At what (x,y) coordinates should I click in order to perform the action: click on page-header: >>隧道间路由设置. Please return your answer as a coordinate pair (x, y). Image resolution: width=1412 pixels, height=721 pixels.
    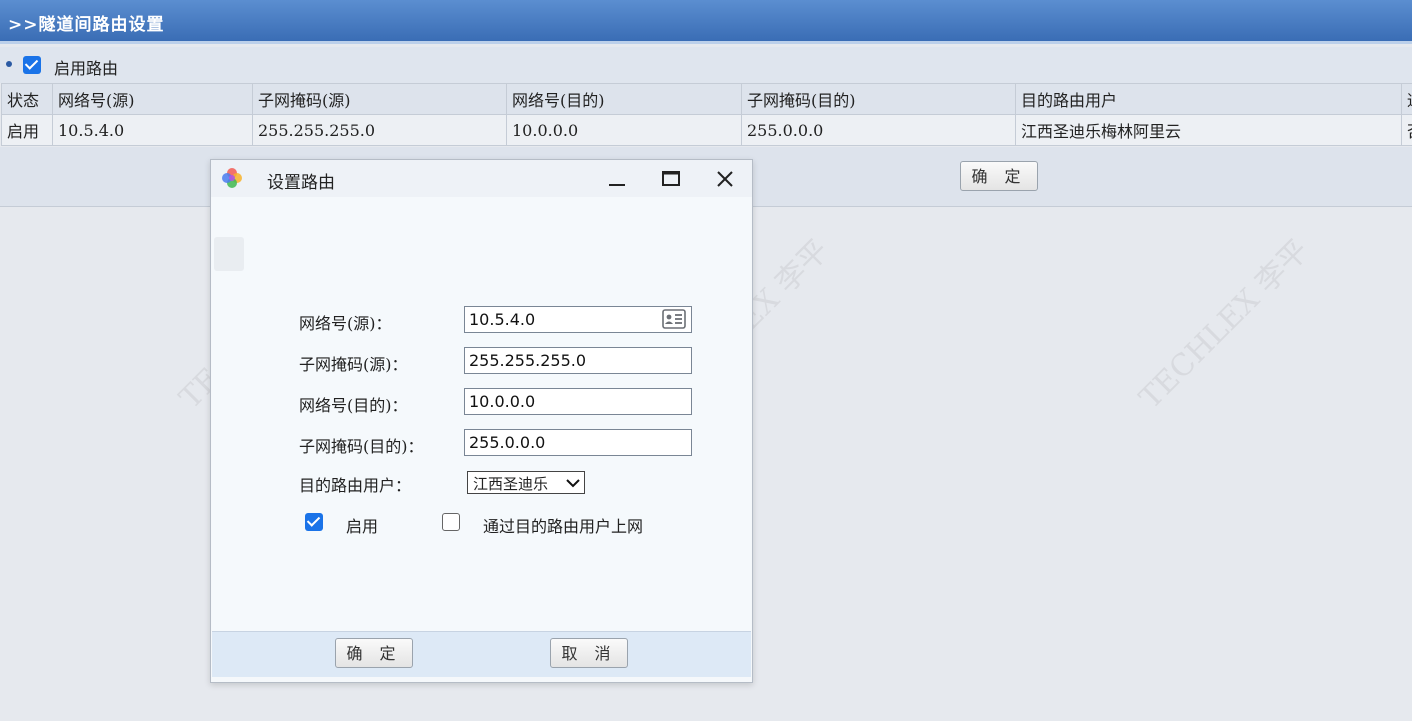
    Looking at the image, I should click on (706, 22).